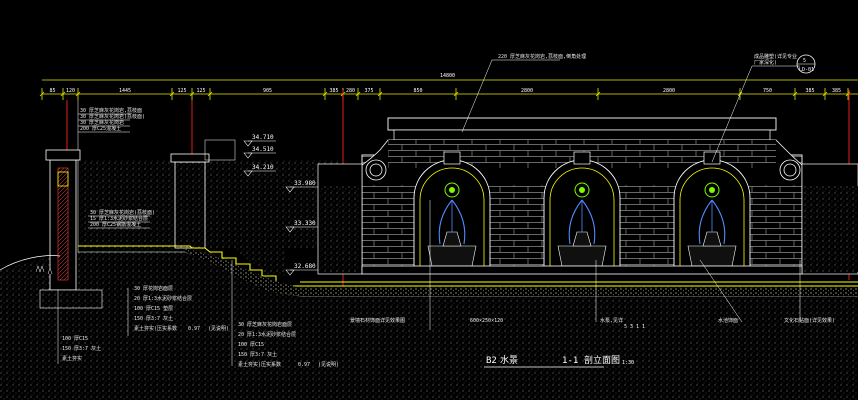 The image size is (858, 400). Describe the element at coordinates (804, 61) in the screenshot. I see `detail-index: 5` at that location.